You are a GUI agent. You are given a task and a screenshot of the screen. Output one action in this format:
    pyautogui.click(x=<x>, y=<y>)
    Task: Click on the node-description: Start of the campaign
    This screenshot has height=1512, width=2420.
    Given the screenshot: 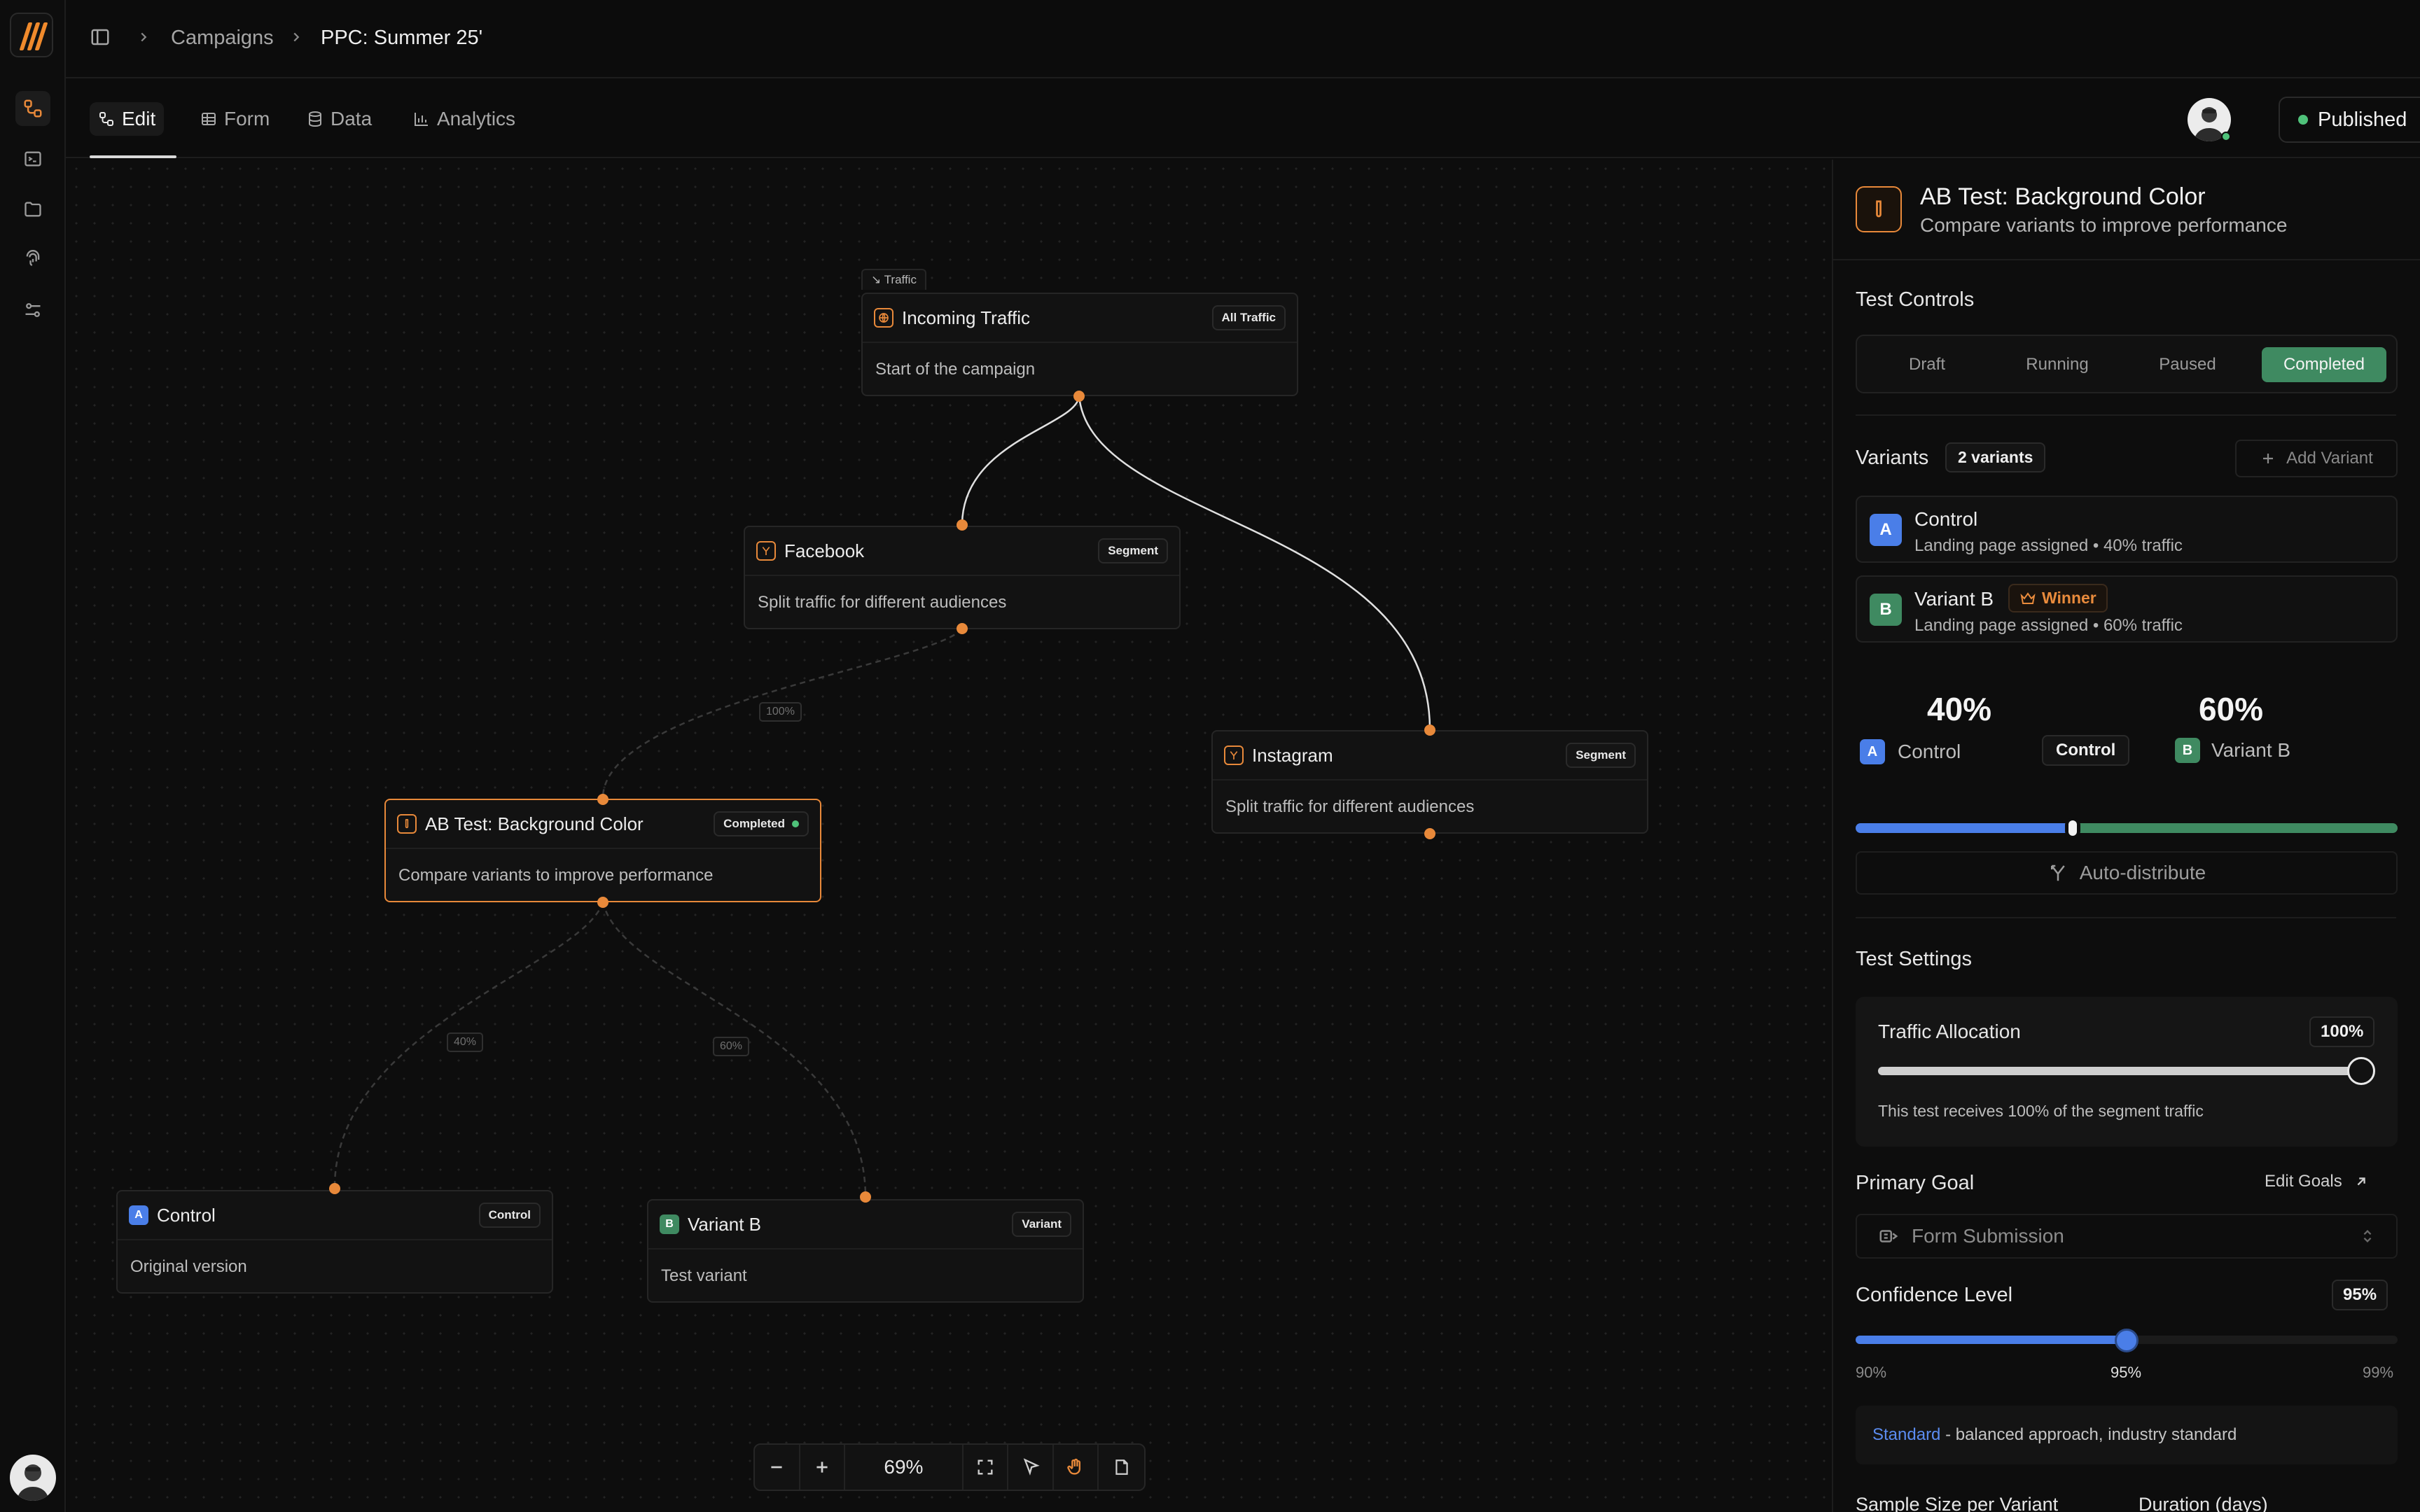 What is the action you would take?
    pyautogui.click(x=955, y=369)
    